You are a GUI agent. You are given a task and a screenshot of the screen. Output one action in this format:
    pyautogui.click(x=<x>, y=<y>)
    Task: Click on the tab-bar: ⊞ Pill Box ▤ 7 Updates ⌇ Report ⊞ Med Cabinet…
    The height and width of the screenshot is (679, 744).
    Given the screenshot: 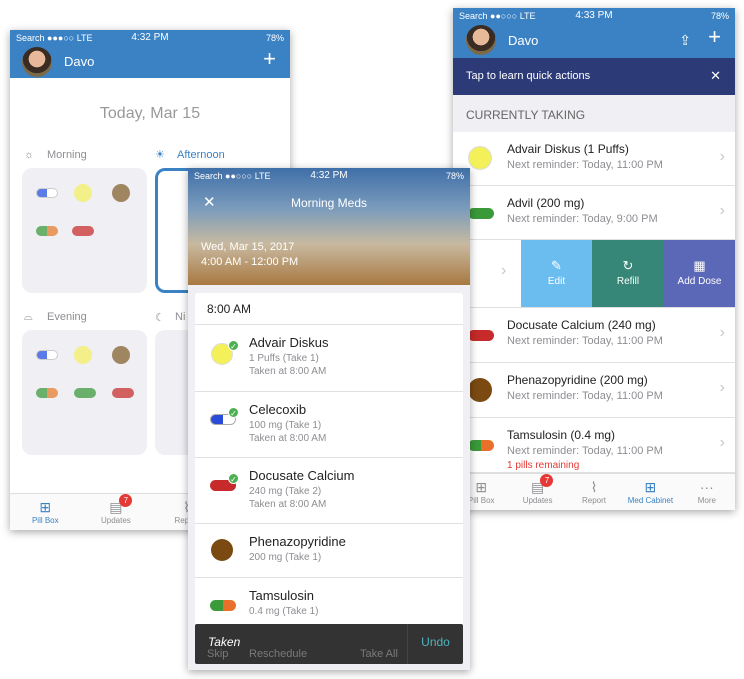 What is the action you would take?
    pyautogui.click(x=594, y=491)
    